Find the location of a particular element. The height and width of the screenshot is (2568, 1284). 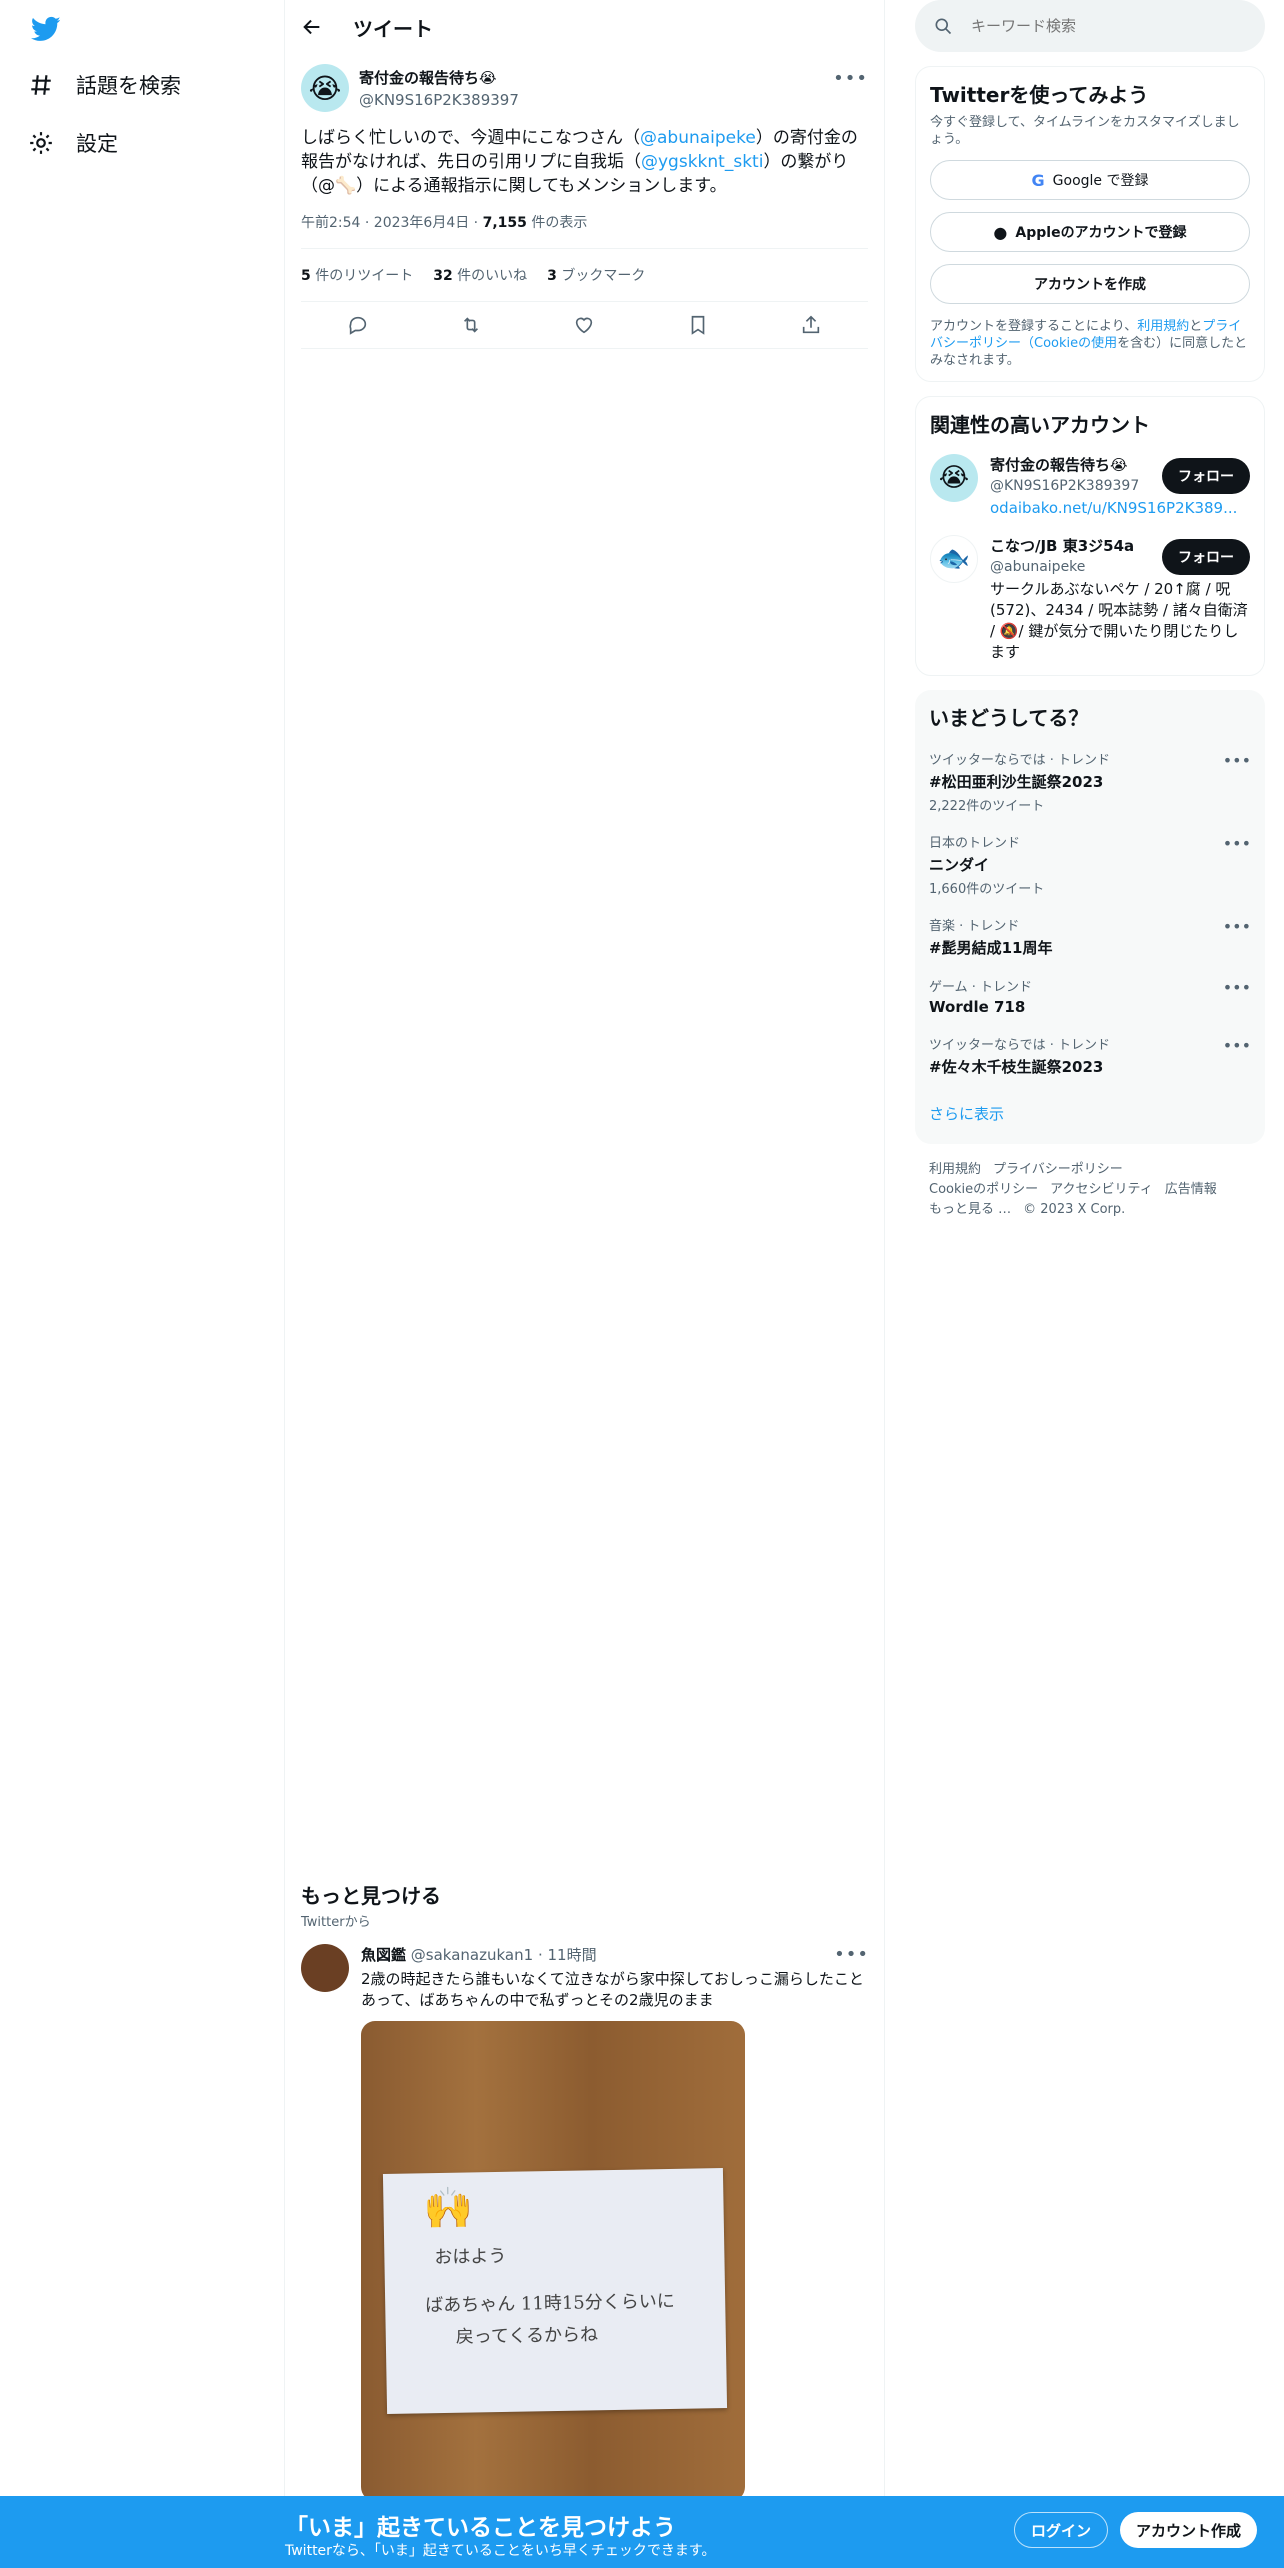

likes-count: 32 is located at coordinates (443, 276).